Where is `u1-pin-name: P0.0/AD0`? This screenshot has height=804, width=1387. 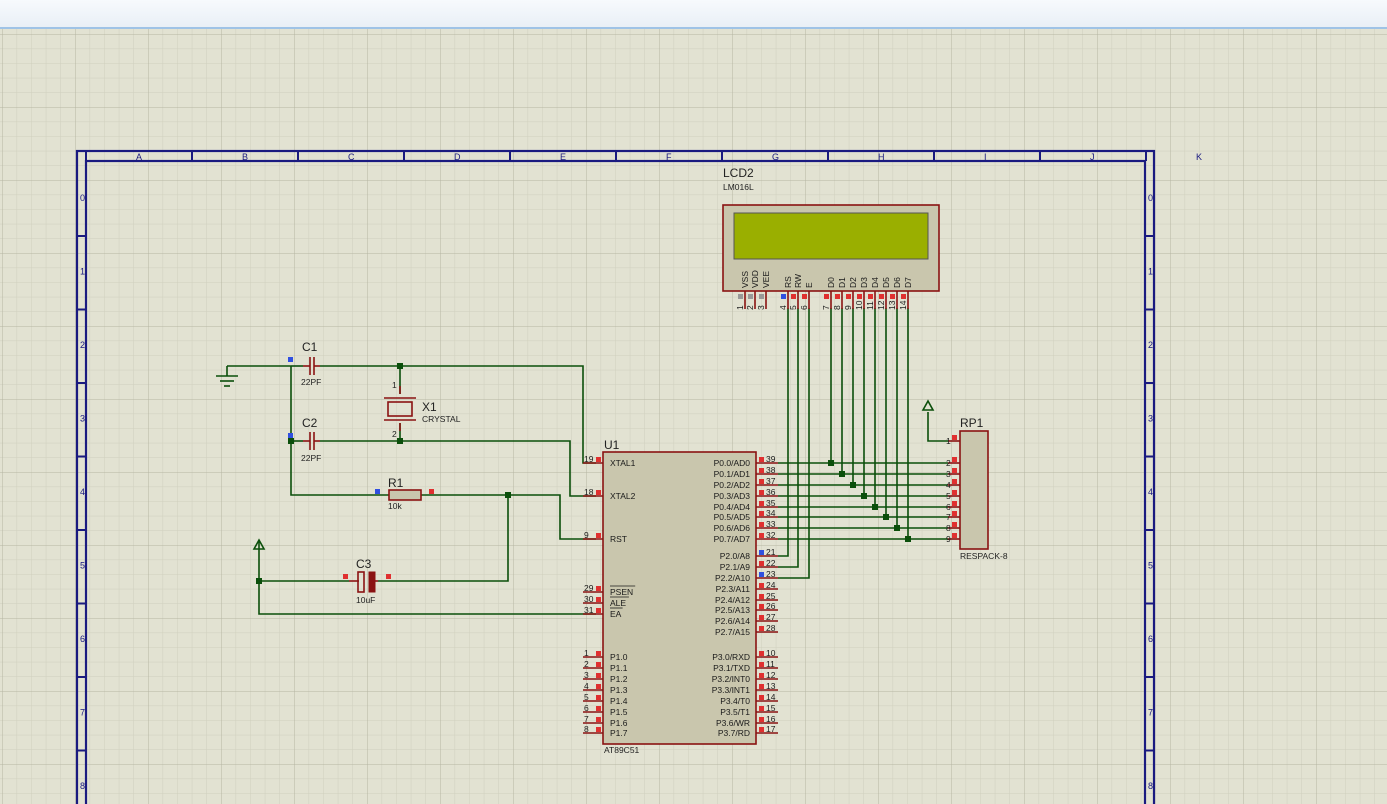 u1-pin-name: P0.0/AD0 is located at coordinates (732, 463).